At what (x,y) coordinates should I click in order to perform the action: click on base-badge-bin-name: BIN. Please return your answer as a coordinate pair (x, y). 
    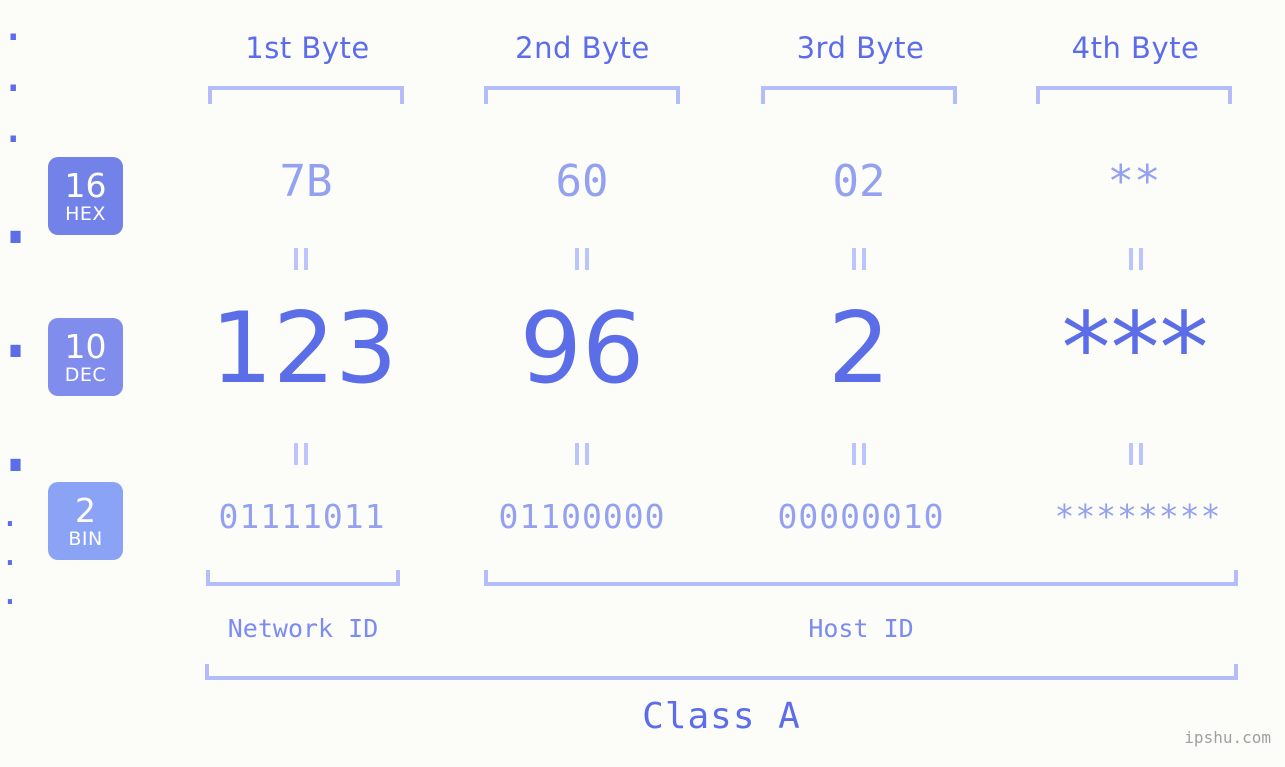
    Looking at the image, I should click on (85, 538).